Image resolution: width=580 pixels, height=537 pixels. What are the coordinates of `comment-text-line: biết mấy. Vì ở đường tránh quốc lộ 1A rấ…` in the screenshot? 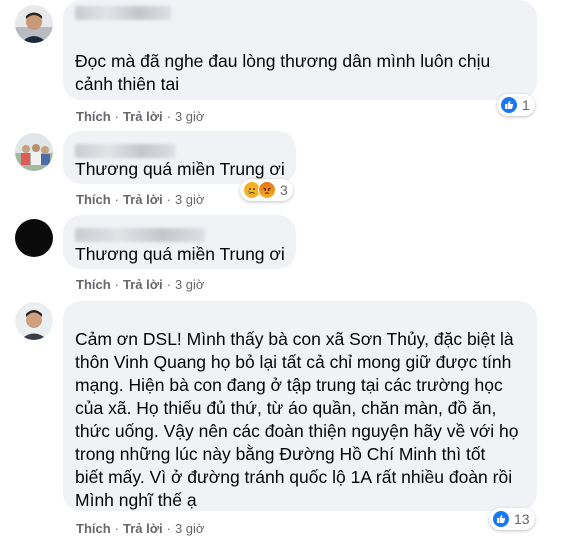 It's located at (294, 477).